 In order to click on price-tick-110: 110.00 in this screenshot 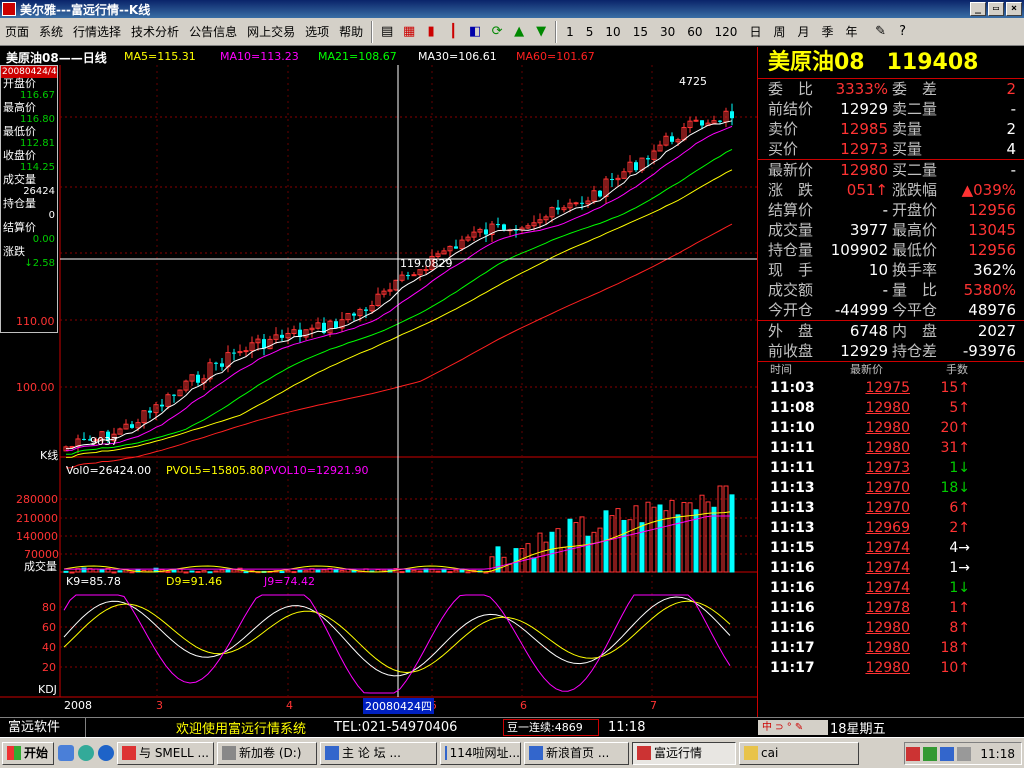, I will do `click(35, 321)`.